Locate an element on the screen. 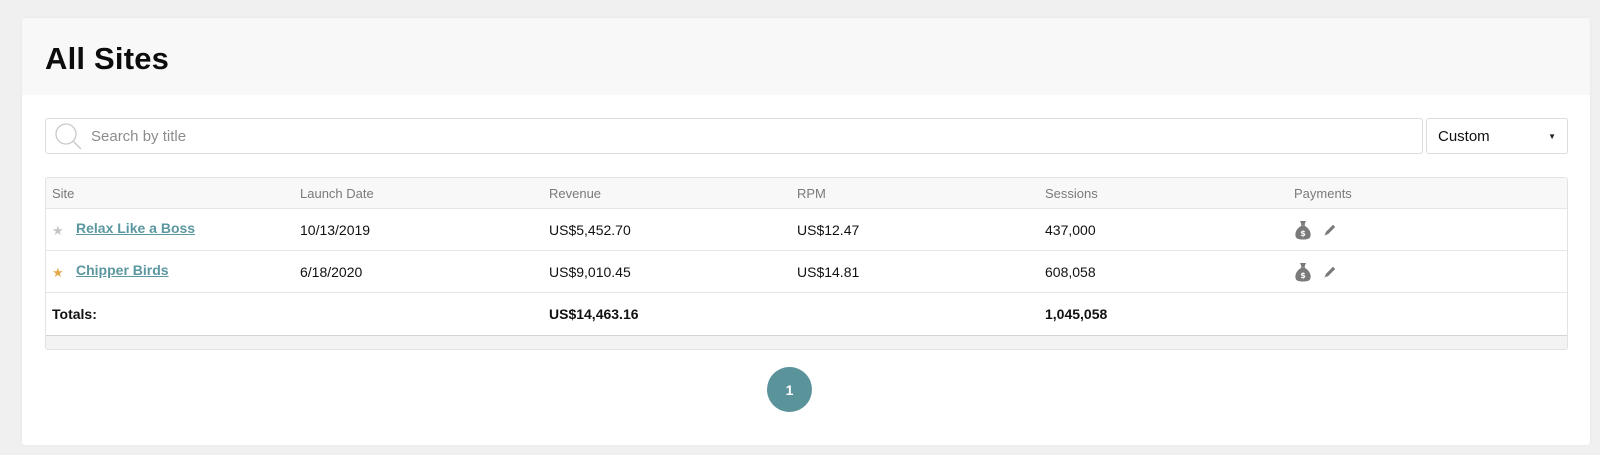 The height and width of the screenshot is (455, 1600). column-header-launch-date: Launch Date is located at coordinates (337, 193).